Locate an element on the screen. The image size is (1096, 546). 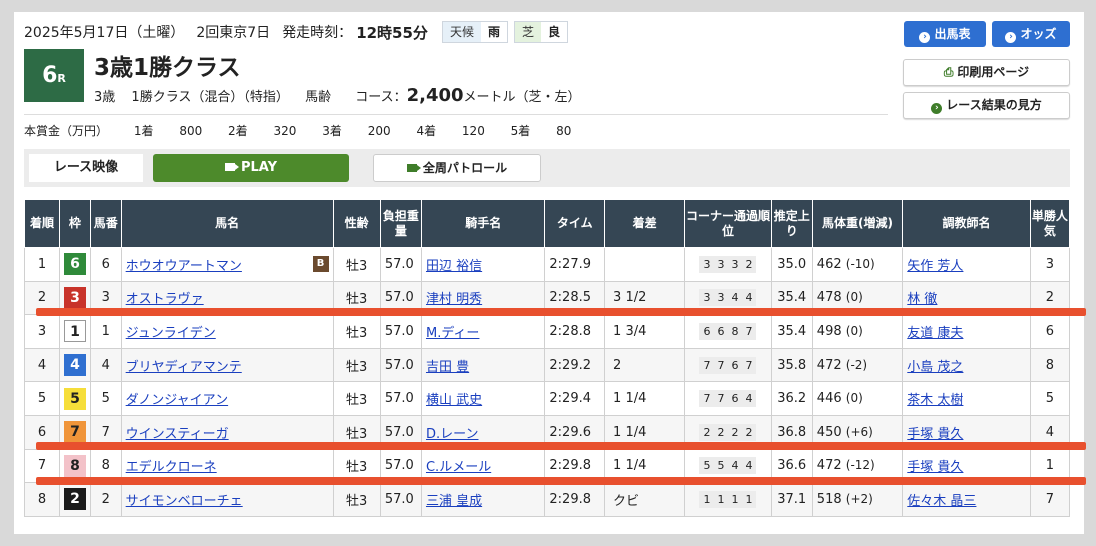
race-title: 3歳1勝クラス is located at coordinates (167, 68).